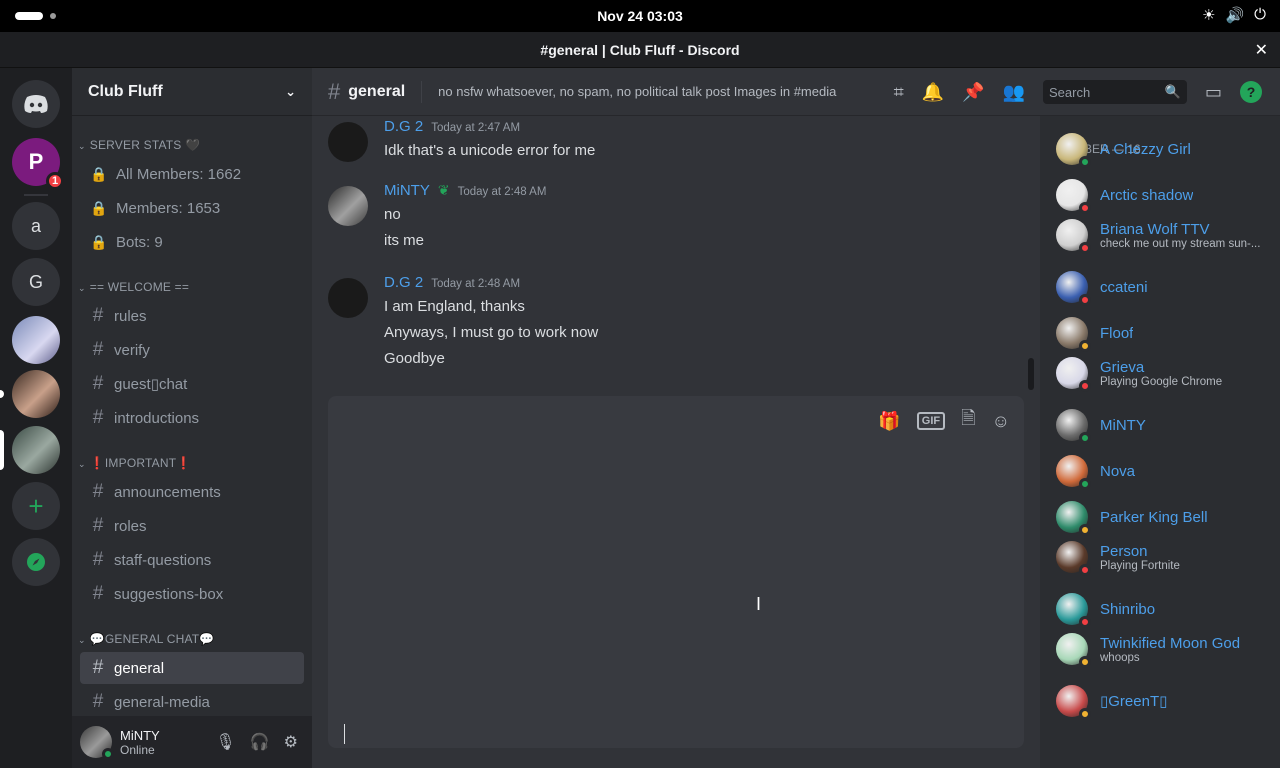 The image size is (1280, 768). What do you see at coordinates (973, 92) in the screenshot?
I see `pin-icon: 📌` at bounding box center [973, 92].